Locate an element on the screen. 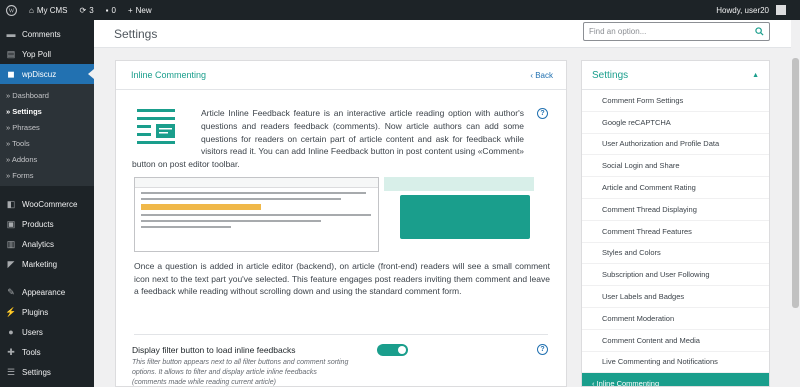  comment-bubble-icon: ▪ is located at coordinates (107, 10).